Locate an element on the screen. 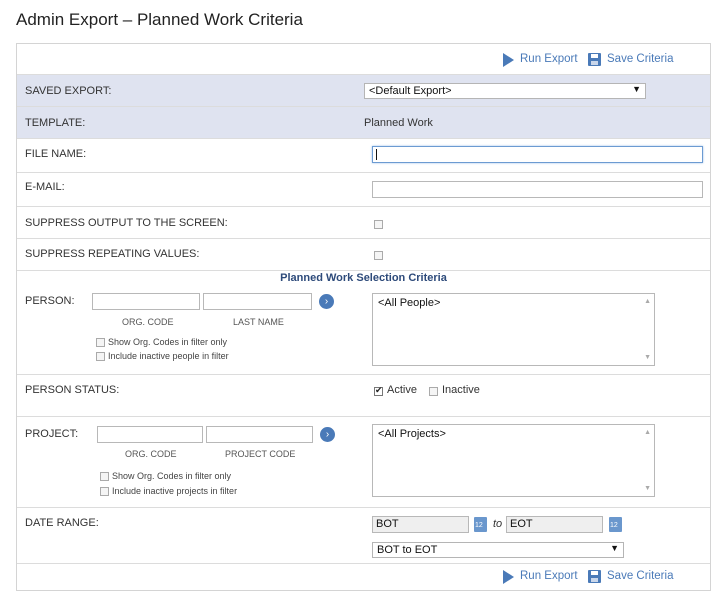 The width and height of the screenshot is (721, 603). person-org-code-input is located at coordinates (146, 301).